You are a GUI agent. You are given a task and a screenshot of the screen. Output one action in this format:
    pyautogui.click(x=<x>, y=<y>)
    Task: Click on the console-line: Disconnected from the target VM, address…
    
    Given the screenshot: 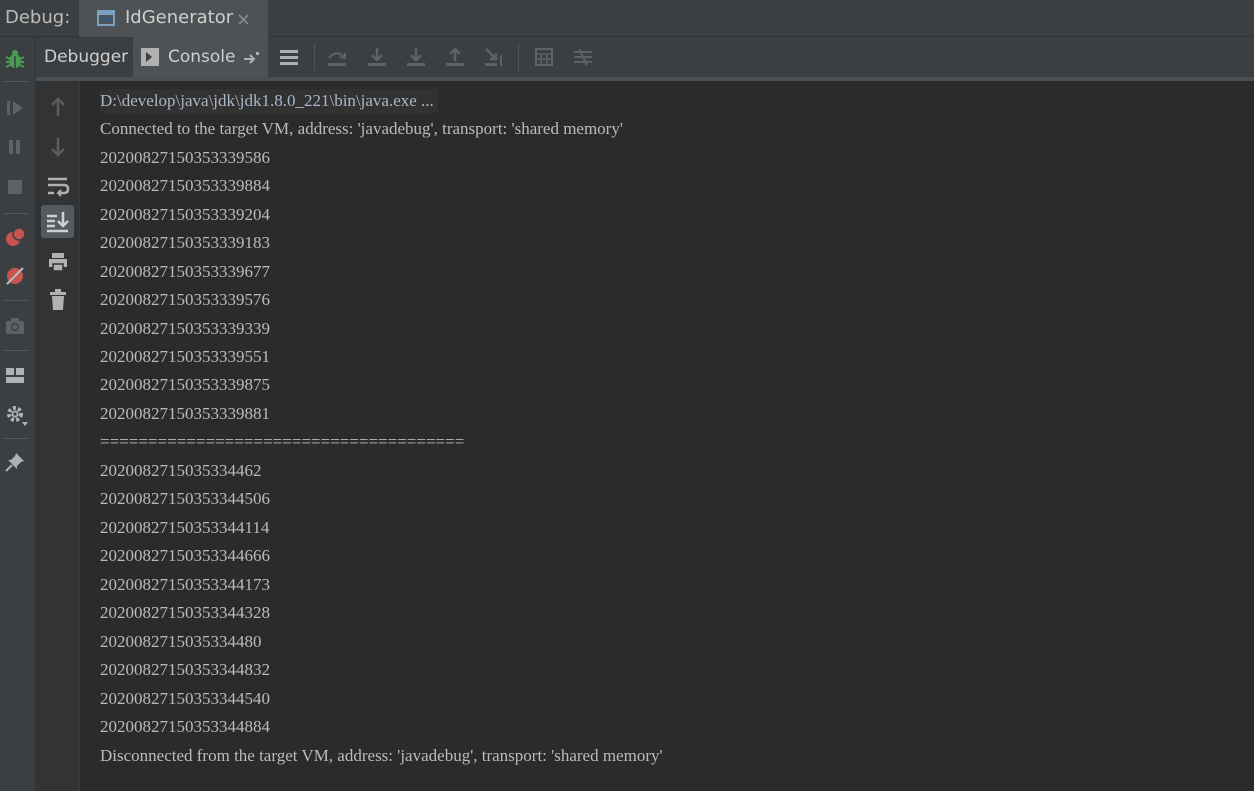 What is the action you would take?
    pyautogui.click(x=381, y=755)
    